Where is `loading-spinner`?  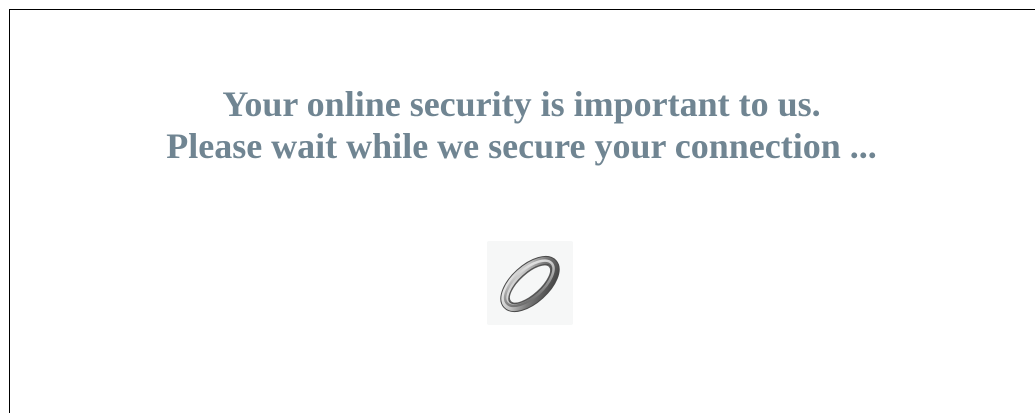
loading-spinner is located at coordinates (530, 283).